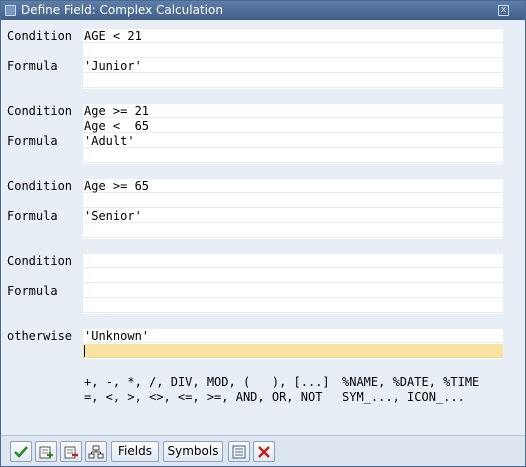 This screenshot has height=467, width=526. What do you see at coordinates (293, 141) in the screenshot?
I see `formula-2-line-1: 'Adult'` at bounding box center [293, 141].